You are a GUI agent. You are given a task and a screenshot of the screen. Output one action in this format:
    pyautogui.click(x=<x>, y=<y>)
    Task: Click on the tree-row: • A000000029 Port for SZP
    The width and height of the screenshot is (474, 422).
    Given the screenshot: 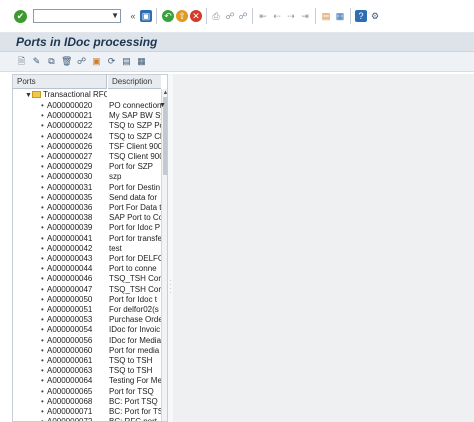 What is the action you would take?
    pyautogui.click(x=87, y=167)
    